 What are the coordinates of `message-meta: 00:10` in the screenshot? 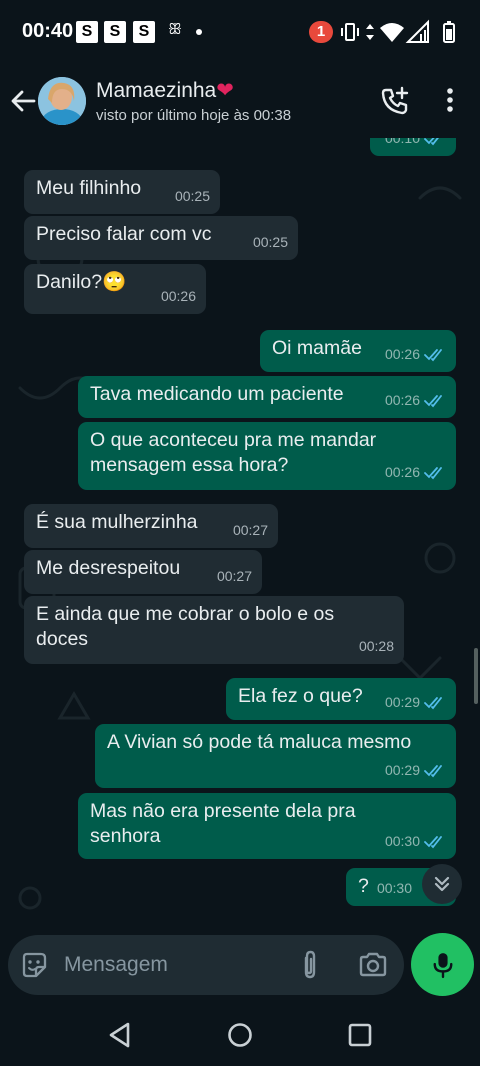 It's located at (415, 144).